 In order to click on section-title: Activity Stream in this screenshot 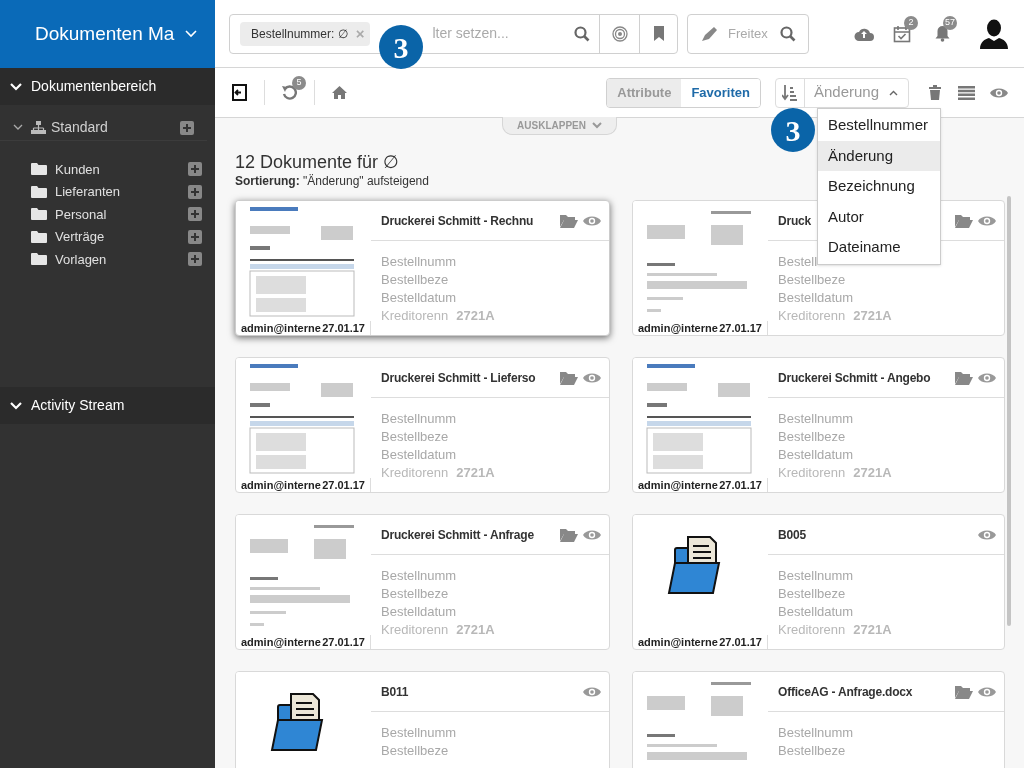, I will do `click(78, 405)`.